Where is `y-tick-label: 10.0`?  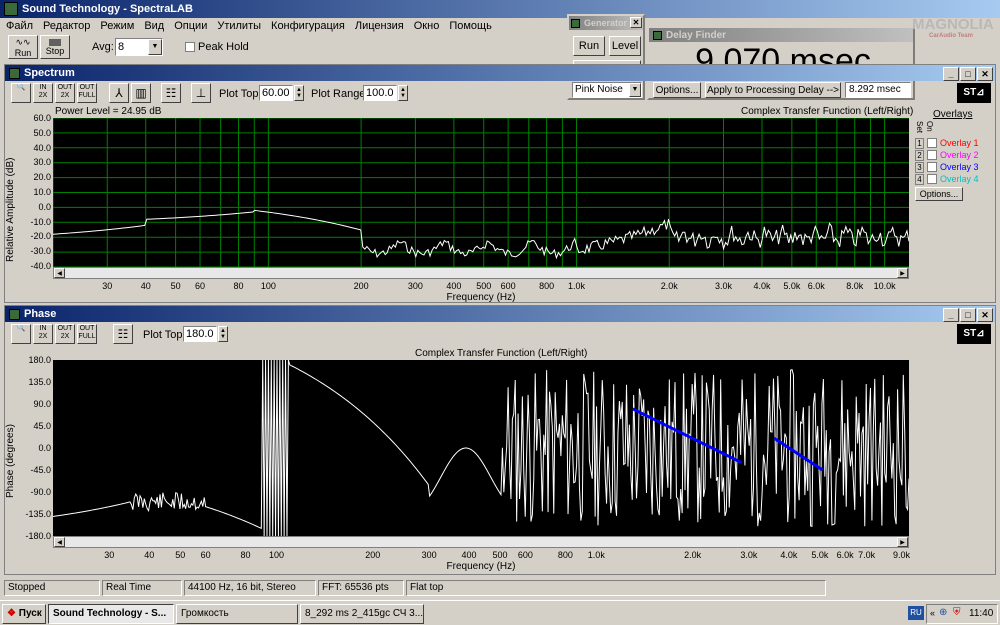
y-tick-label: 10.0 is located at coordinates (42, 192).